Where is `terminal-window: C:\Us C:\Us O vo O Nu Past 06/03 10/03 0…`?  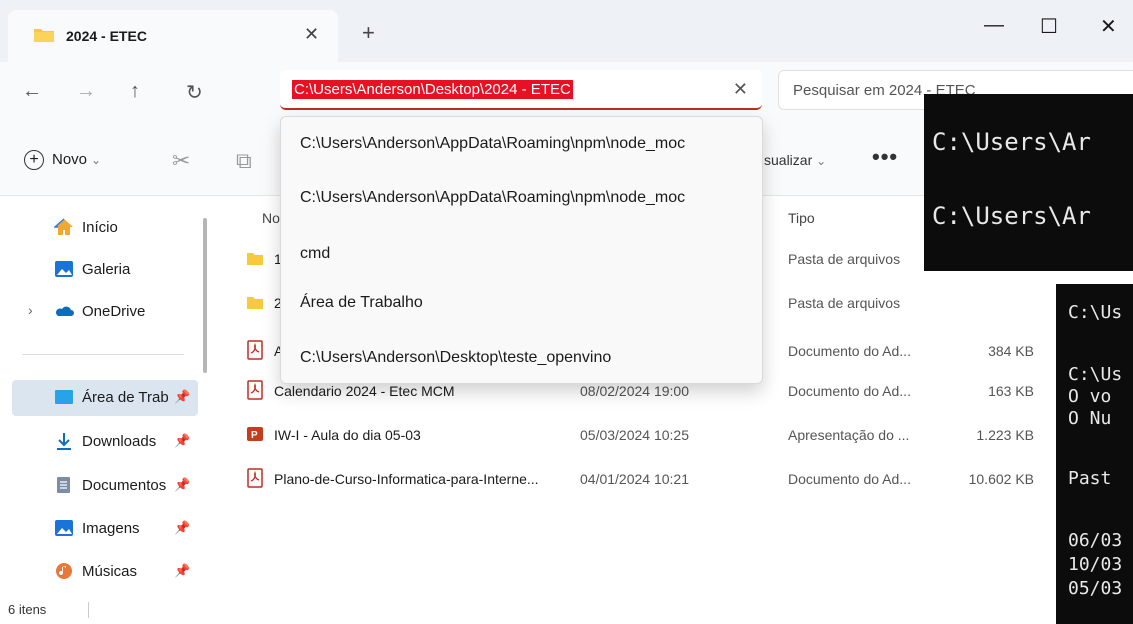 terminal-window: C:\Us C:\Us O vo O Nu Past 06/03 10/03 0… is located at coordinates (1094, 454).